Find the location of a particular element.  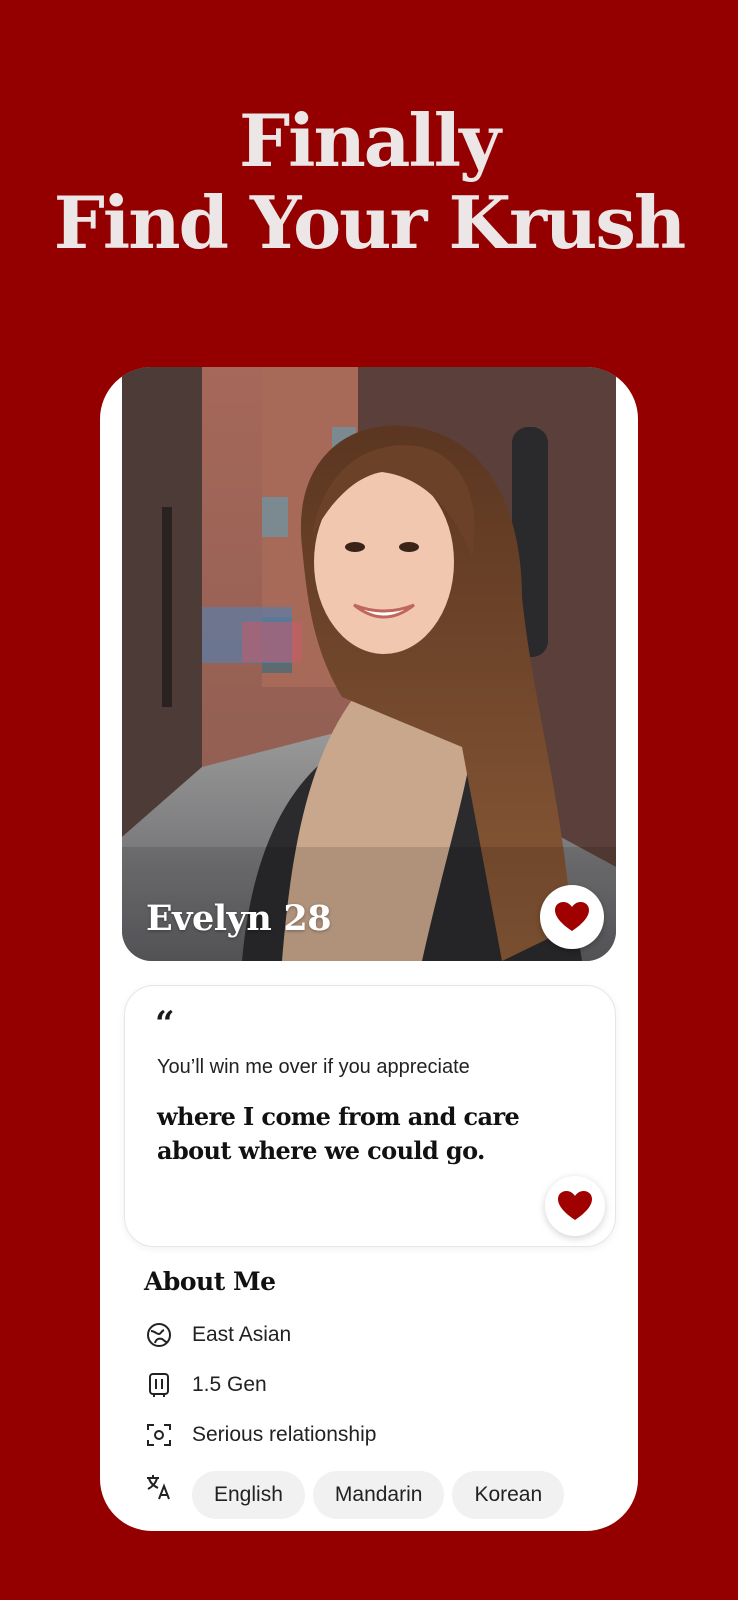

headline: Finally Find Your Krush is located at coordinates (369, 182).